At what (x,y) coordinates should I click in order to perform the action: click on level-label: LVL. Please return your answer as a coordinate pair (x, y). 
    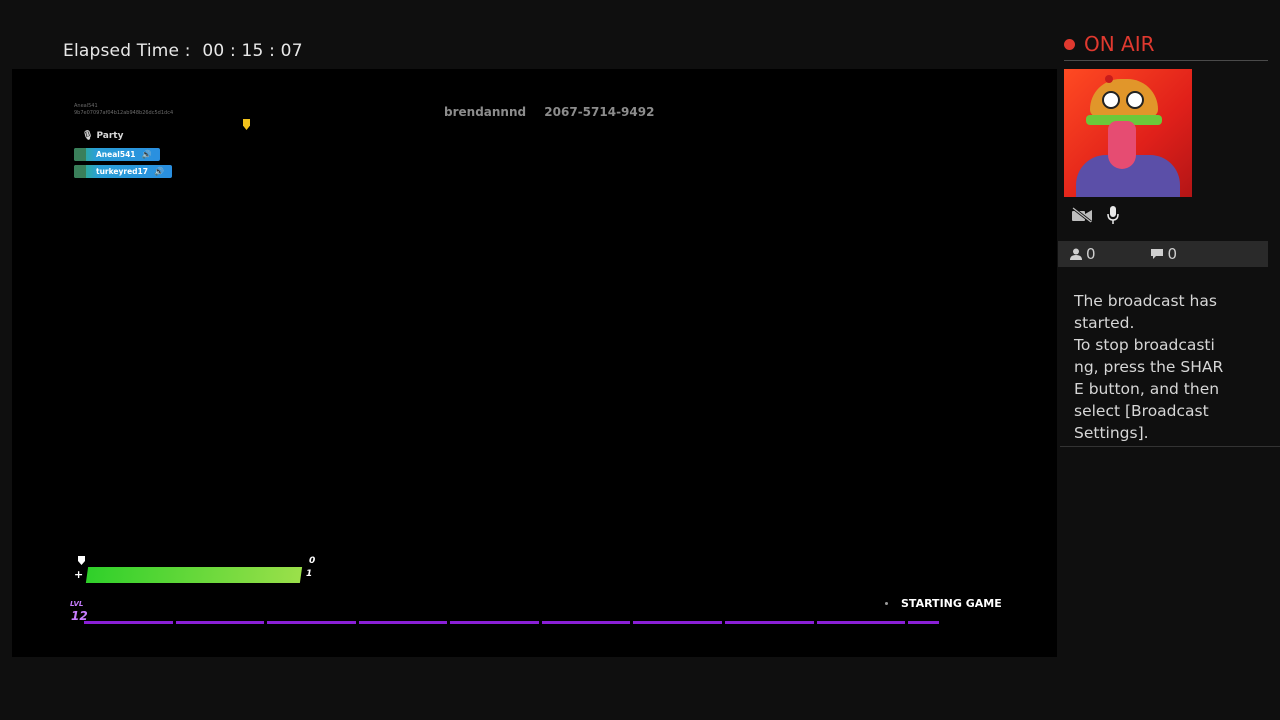
    Looking at the image, I should click on (77, 604).